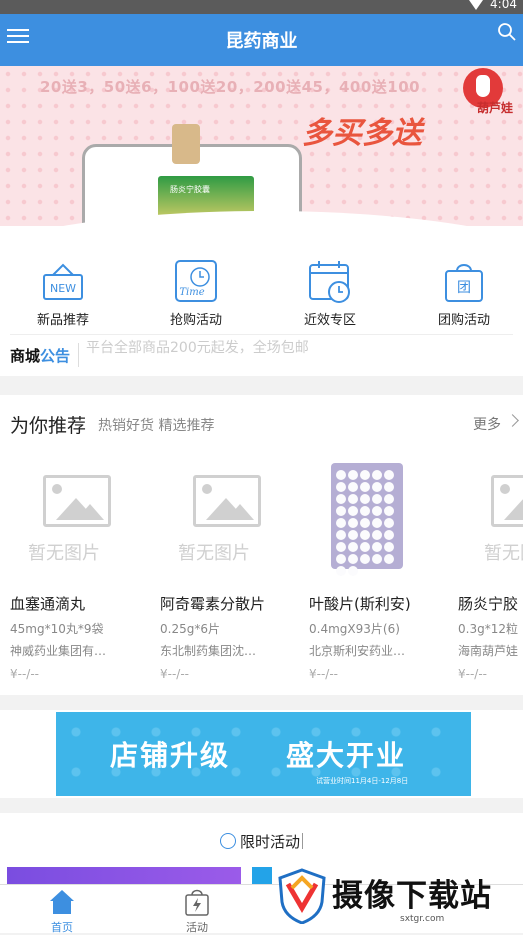  I want to click on banner-box-label: 肠炎宁胶囊, so click(190, 189).